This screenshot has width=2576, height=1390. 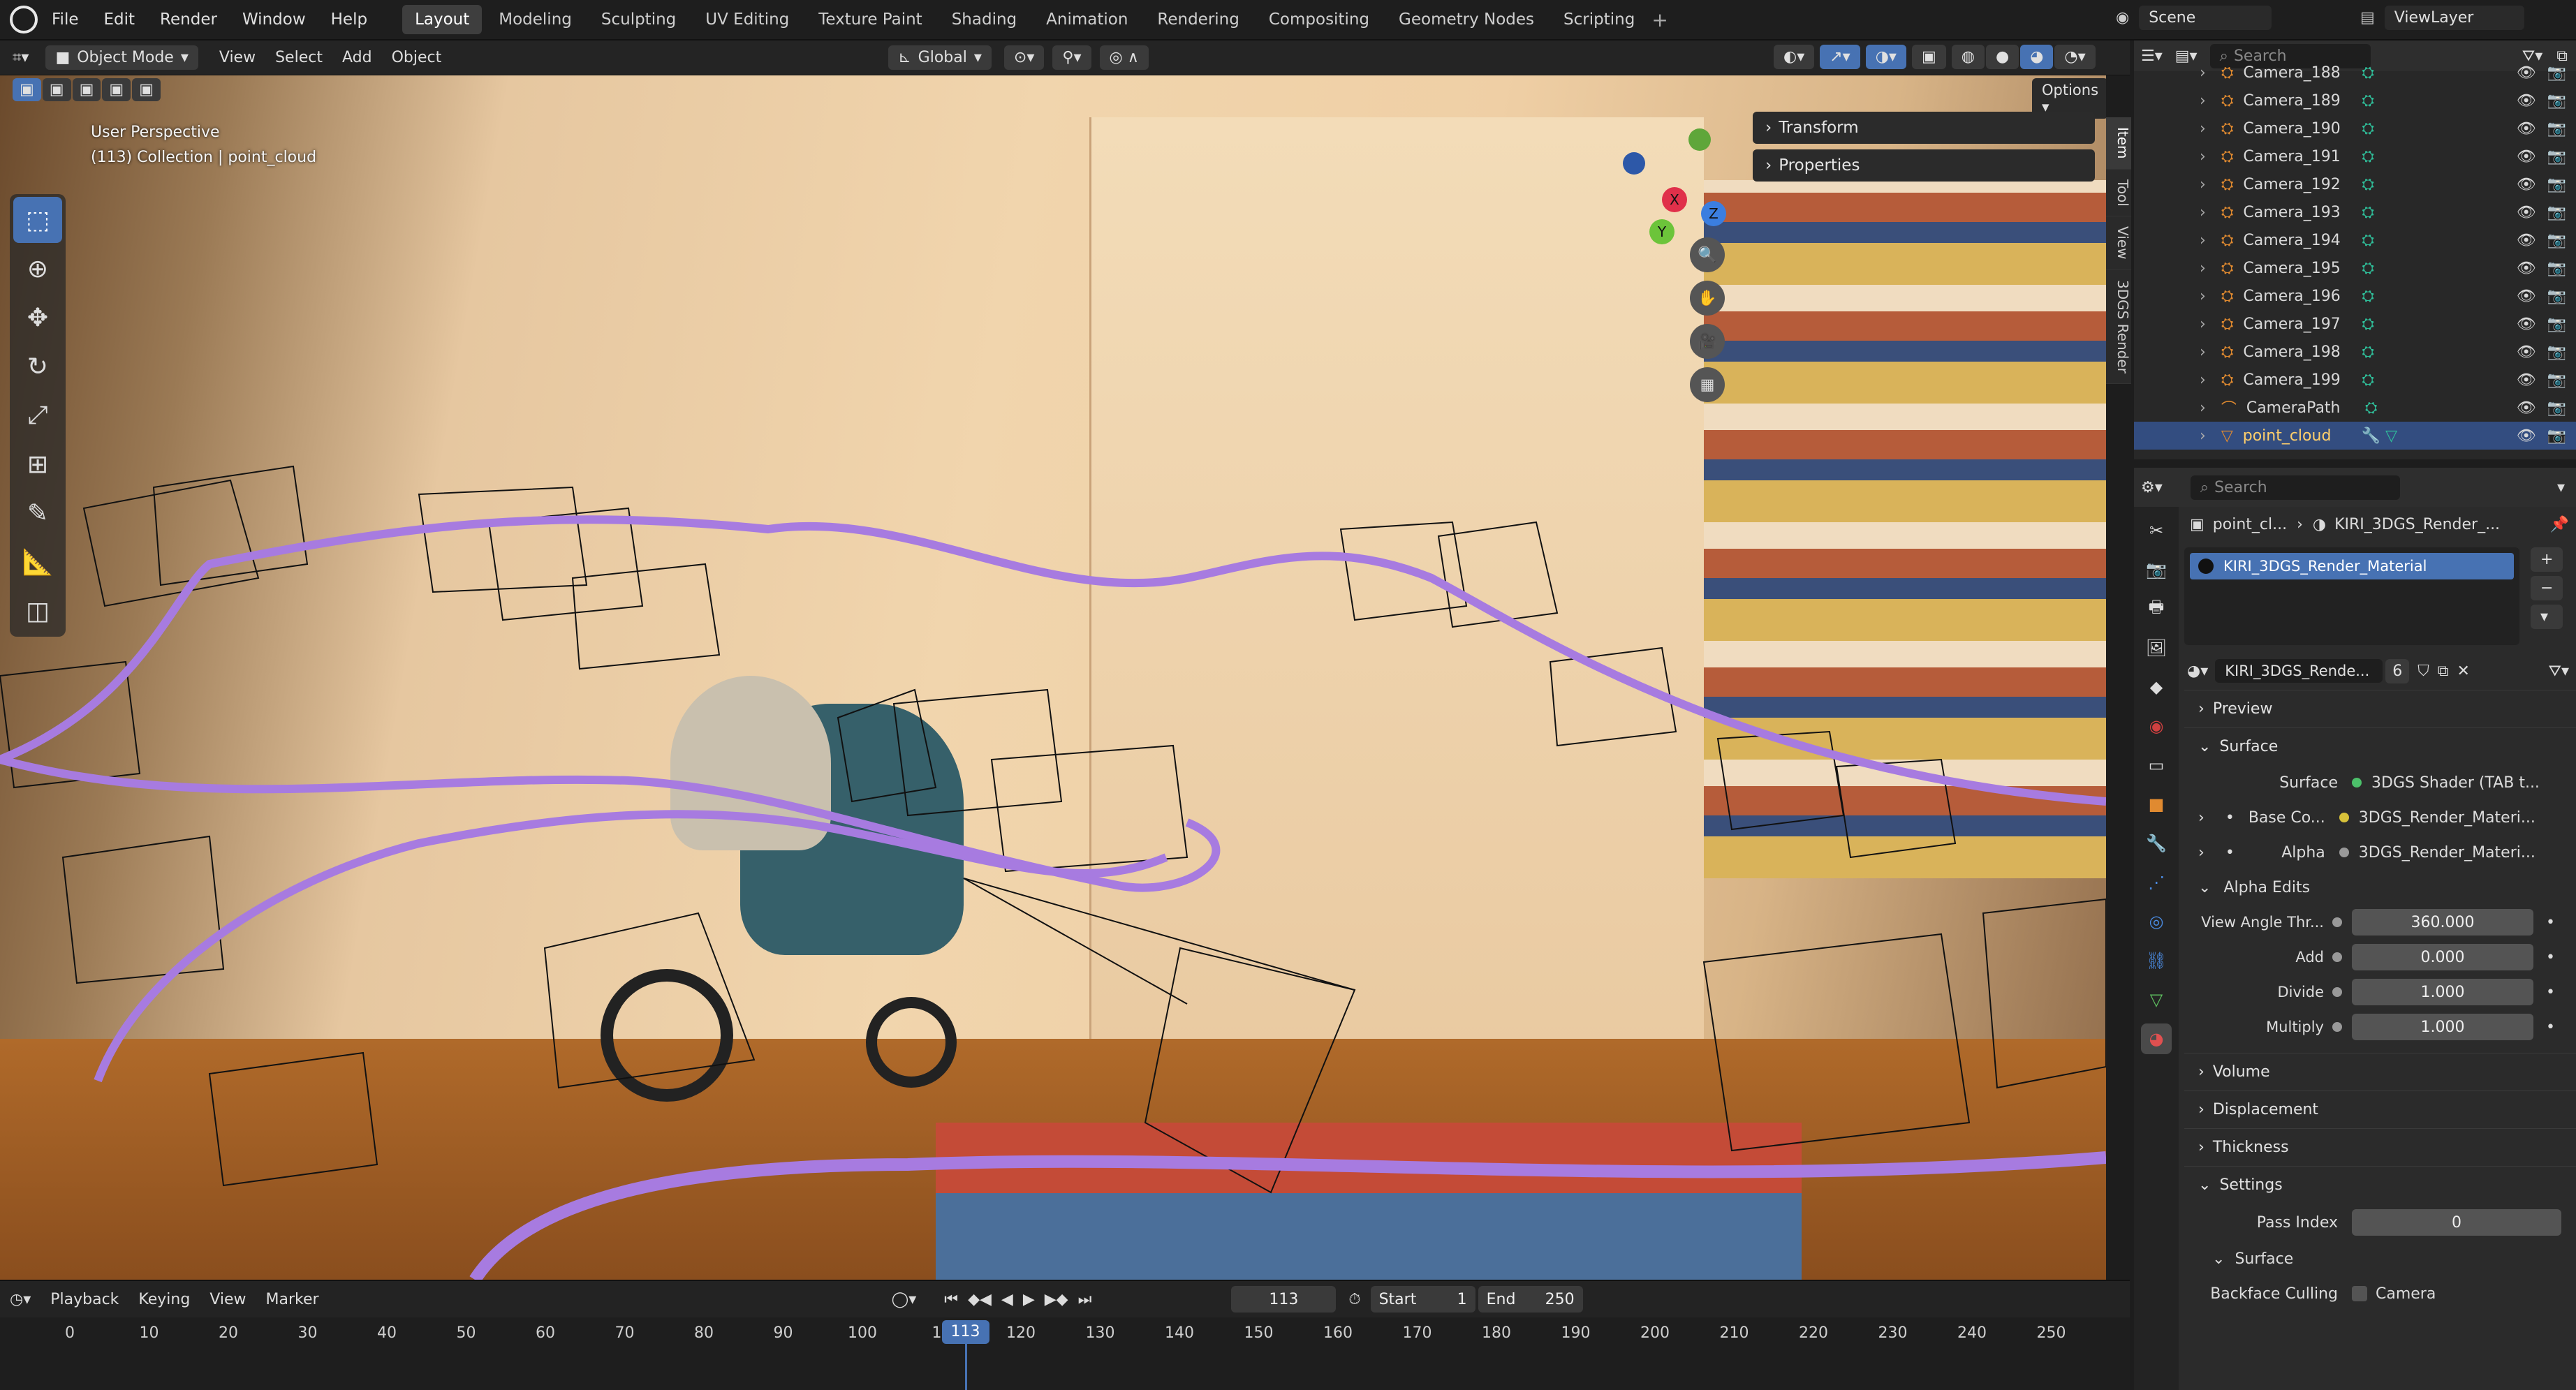 What do you see at coordinates (2302, 240) in the screenshot?
I see `outliner-item-label: Camera_194` at bounding box center [2302, 240].